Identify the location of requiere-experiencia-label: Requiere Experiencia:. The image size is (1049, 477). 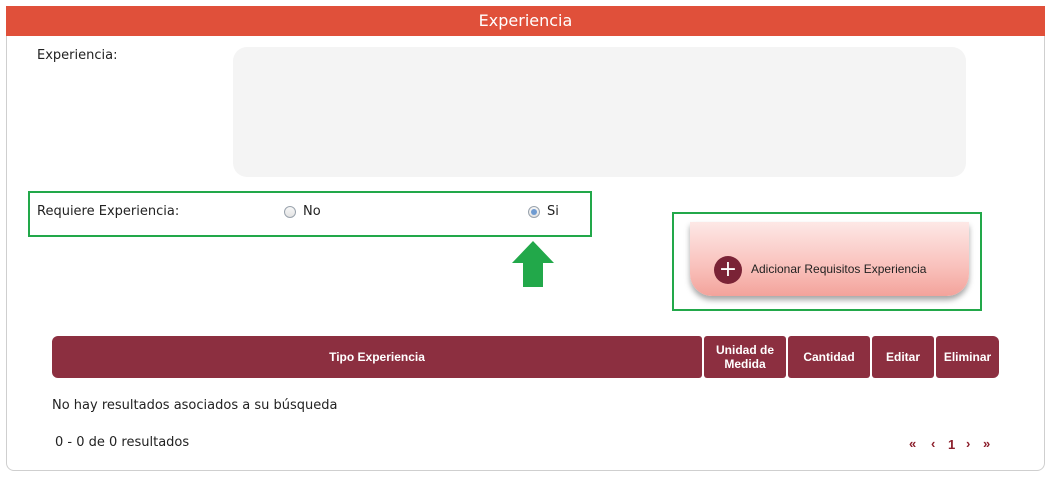
(108, 211).